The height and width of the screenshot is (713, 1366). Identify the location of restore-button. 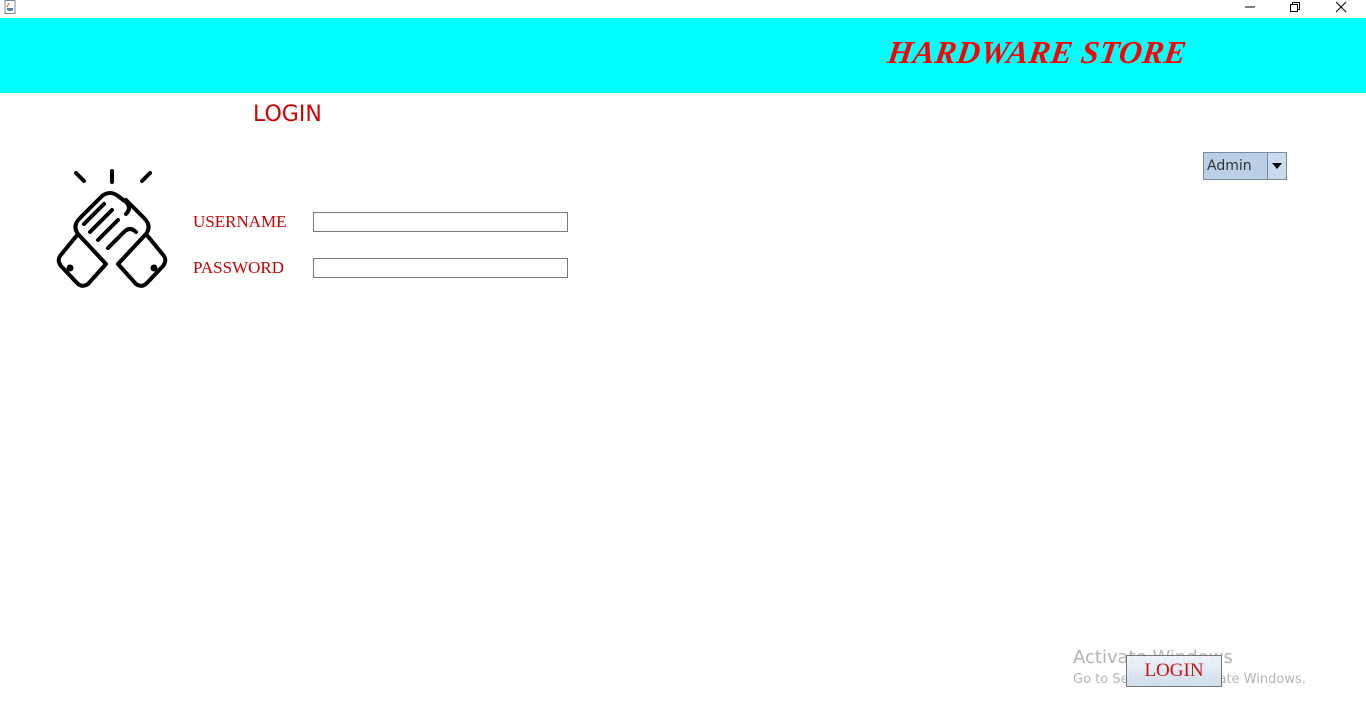
(1295, 7).